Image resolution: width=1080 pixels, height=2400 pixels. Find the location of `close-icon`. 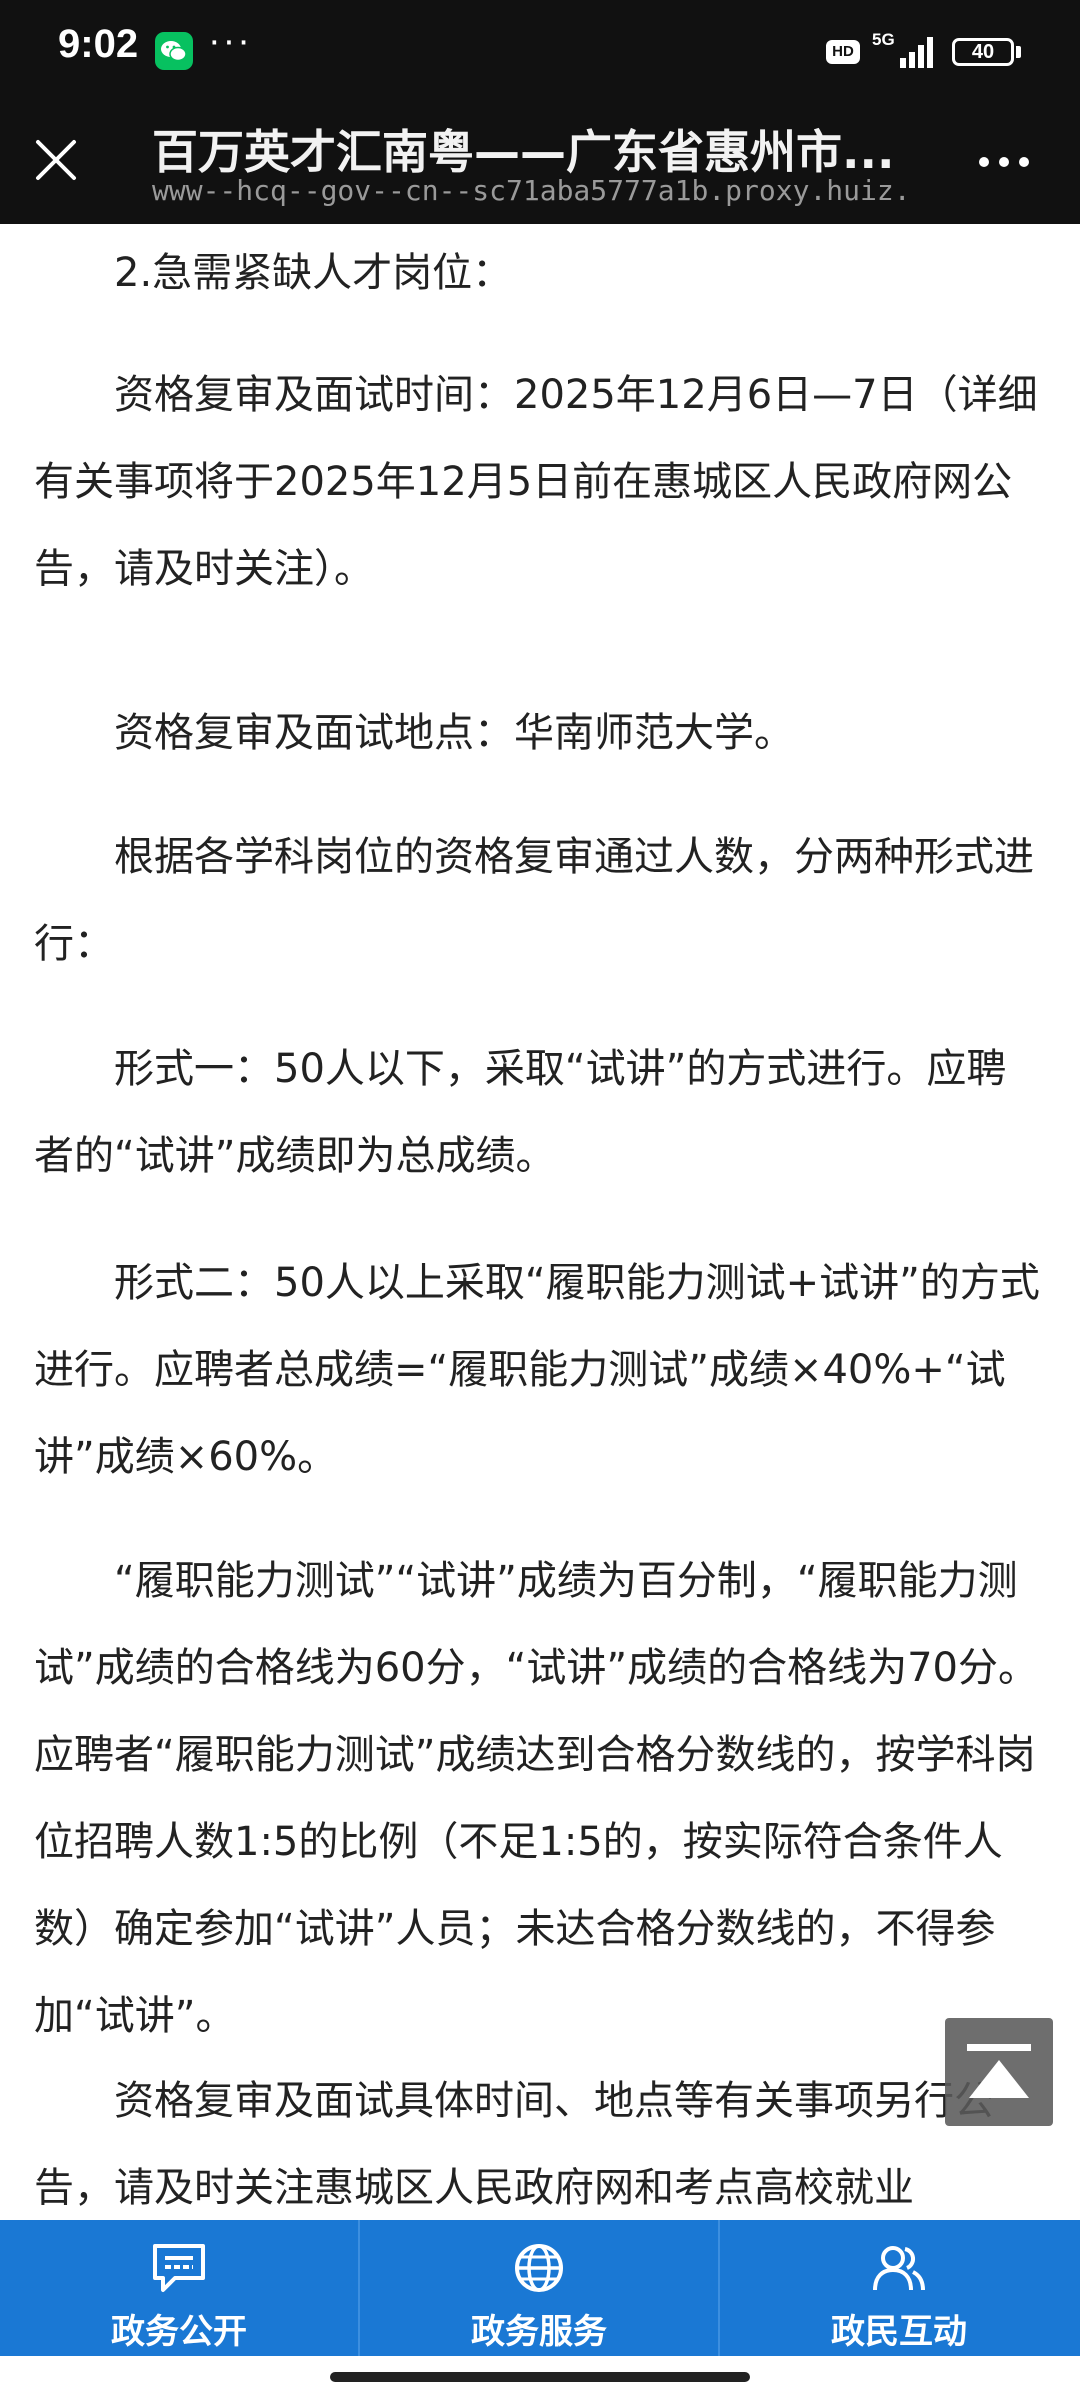

close-icon is located at coordinates (56, 160).